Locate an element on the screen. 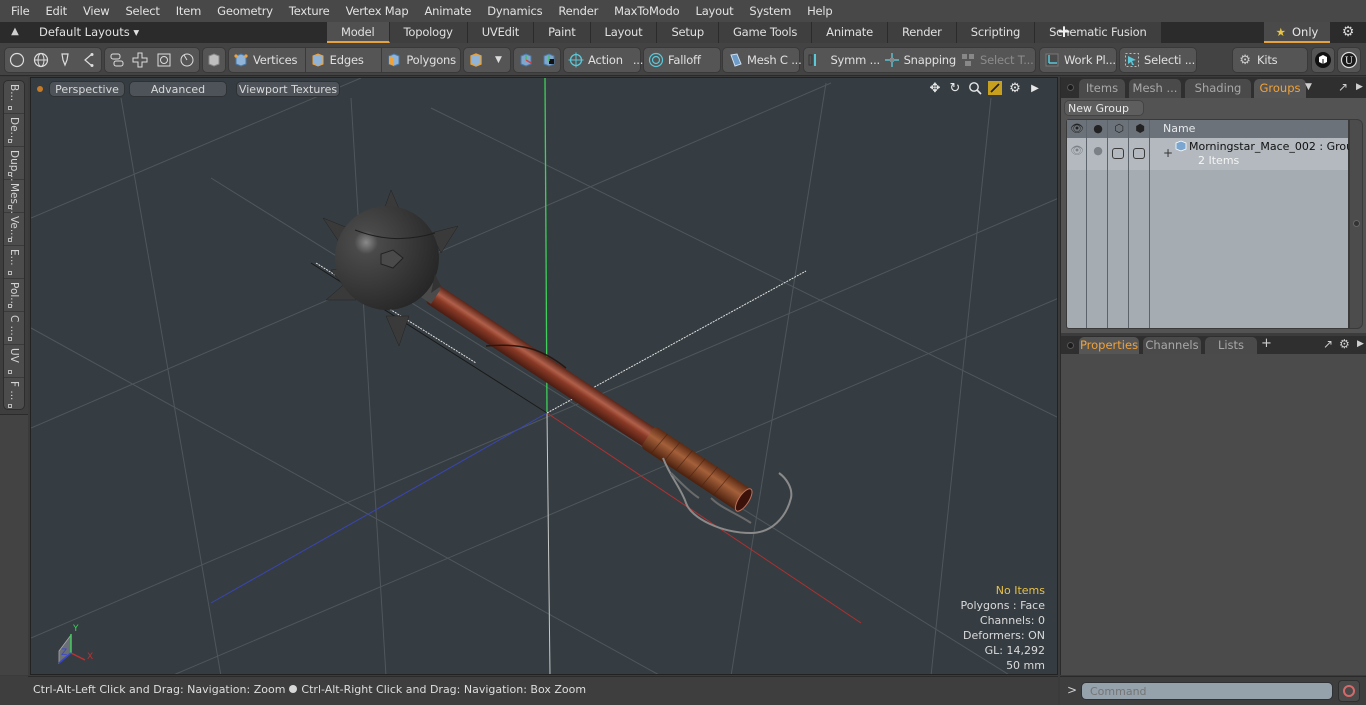 The width and height of the screenshot is (1366, 705). command-input is located at coordinates (1207, 691).